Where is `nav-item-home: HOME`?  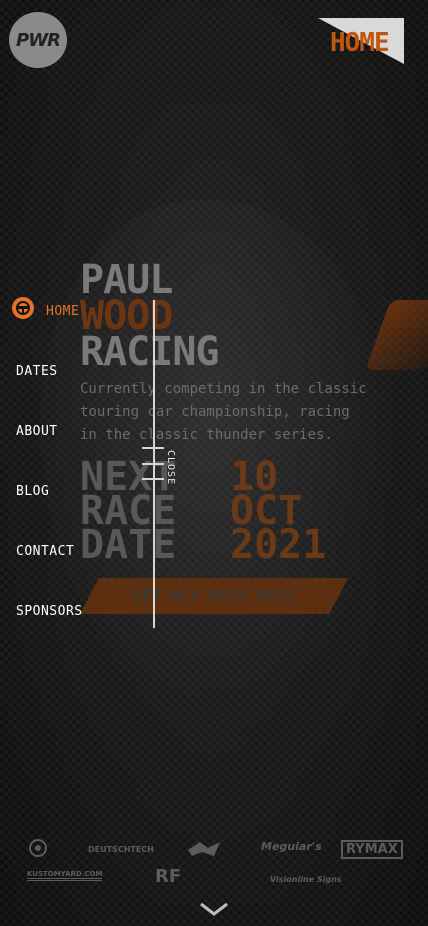
nav-item-home: HOME is located at coordinates (62, 311).